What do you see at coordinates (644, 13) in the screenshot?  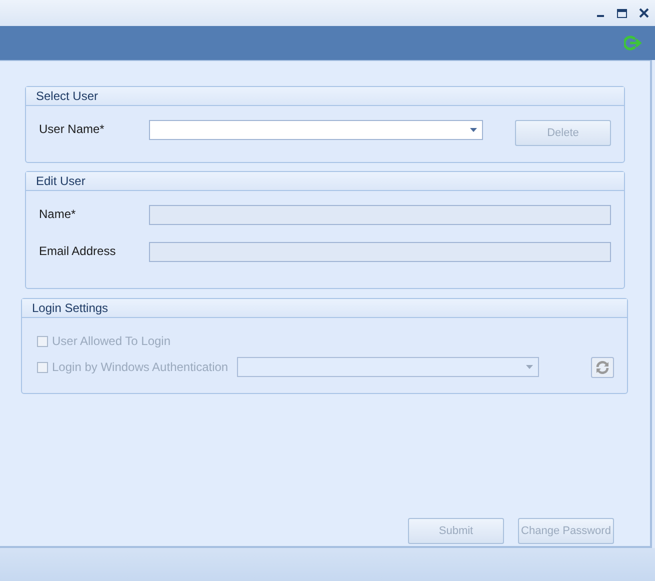 I see `close-icon` at bounding box center [644, 13].